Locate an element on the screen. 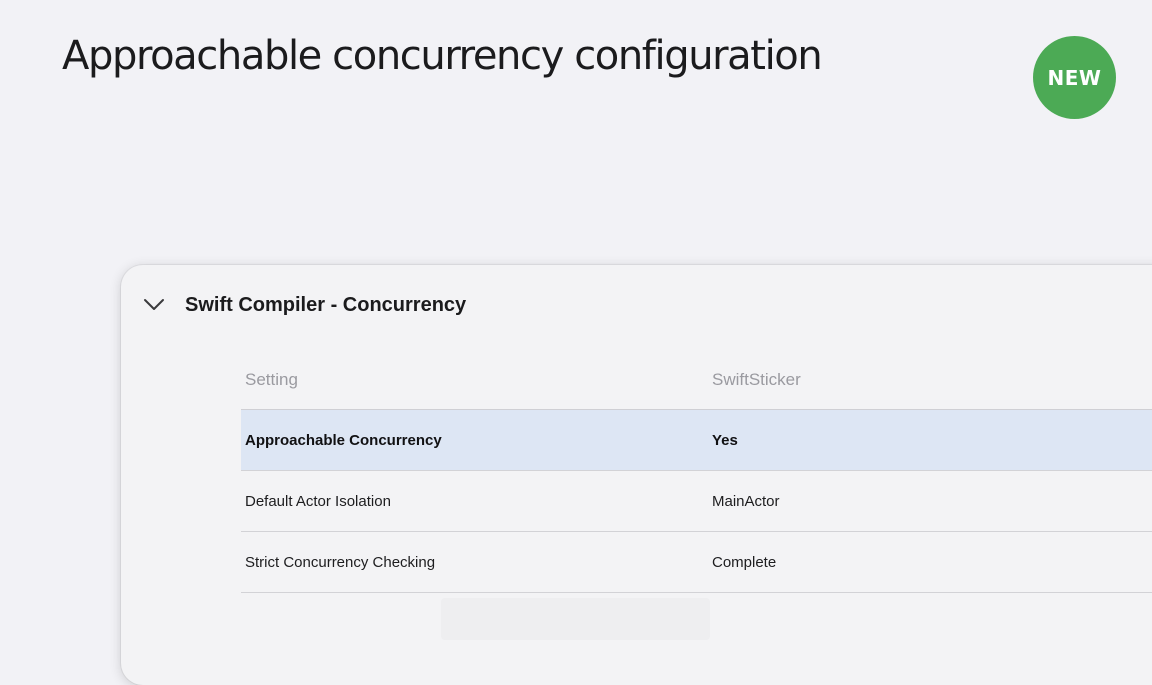 The height and width of the screenshot is (685, 1152). new-badge: NEW is located at coordinates (1074, 77).